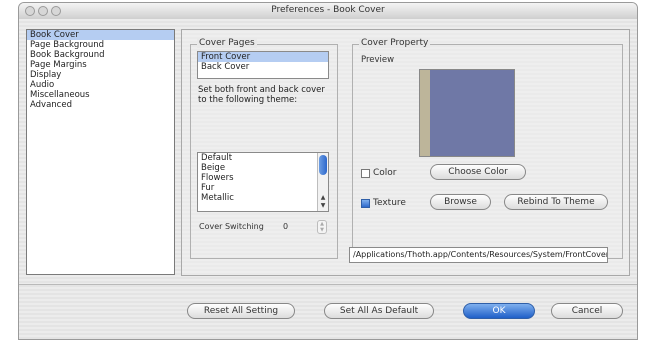  What do you see at coordinates (322, 182) in the screenshot?
I see `theme-list-scrollbar: ▲ ▼` at bounding box center [322, 182].